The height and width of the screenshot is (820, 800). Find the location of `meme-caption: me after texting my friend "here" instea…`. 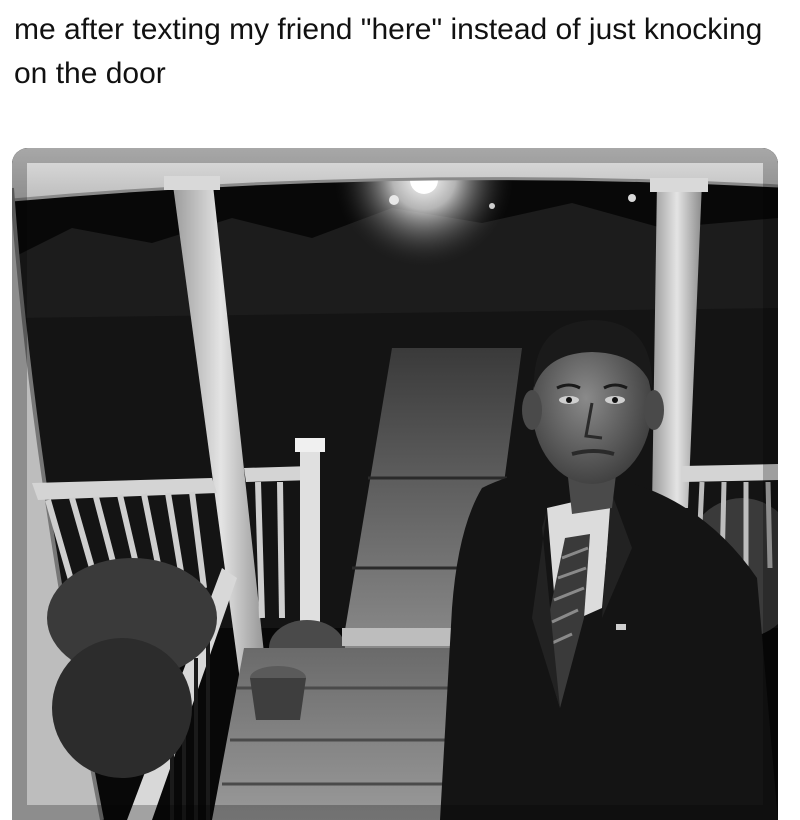

meme-caption: me after texting my friend "here" instea… is located at coordinates (388, 51).